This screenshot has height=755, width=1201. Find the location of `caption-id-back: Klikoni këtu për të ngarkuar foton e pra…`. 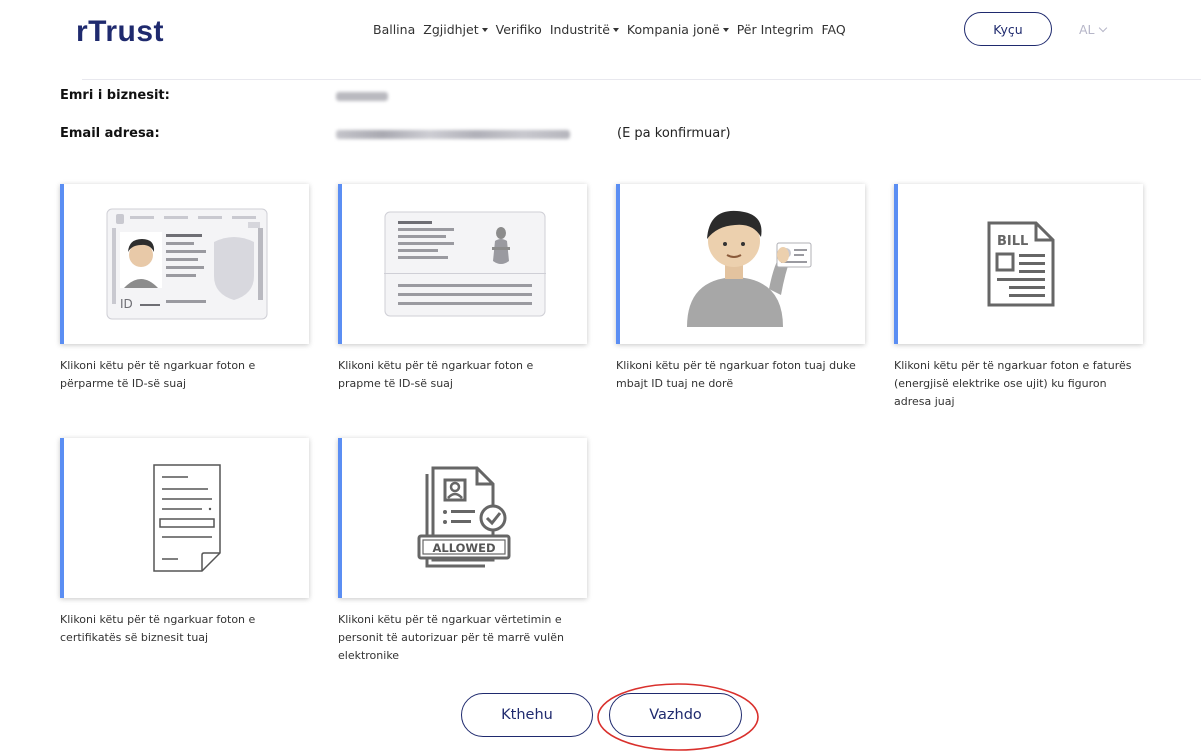

caption-id-back: Klikoni këtu për të ngarkuar foton e pra… is located at coordinates (436, 374).